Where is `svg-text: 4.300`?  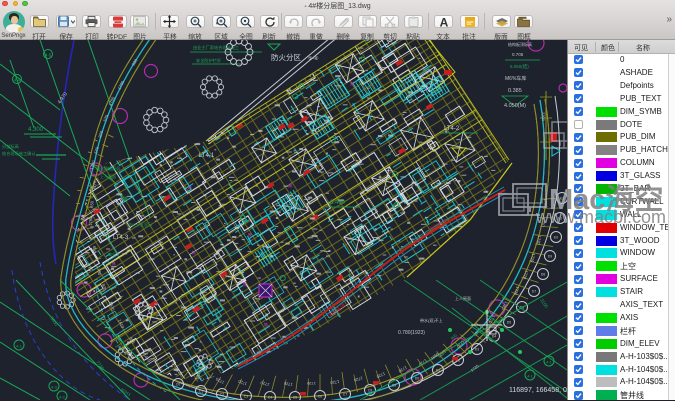 svg-text: 4.300 is located at coordinates (36, 130).